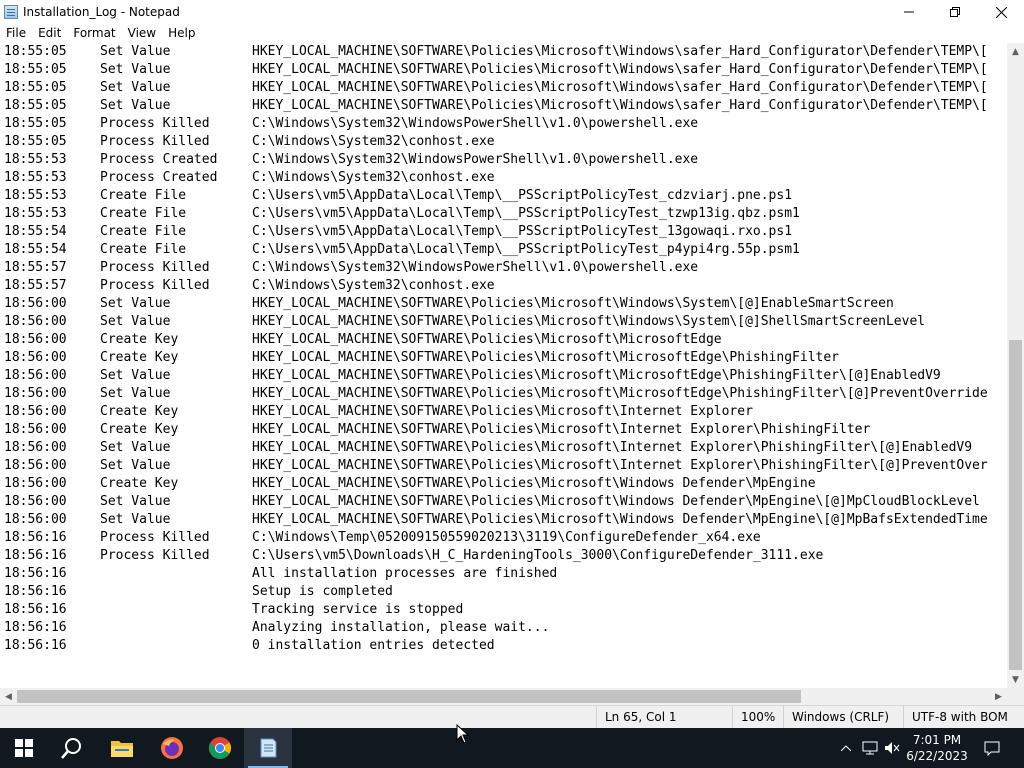 This screenshot has width=1024, height=768. What do you see at coordinates (143, 195) in the screenshot?
I see `log-action: Create File` at bounding box center [143, 195].